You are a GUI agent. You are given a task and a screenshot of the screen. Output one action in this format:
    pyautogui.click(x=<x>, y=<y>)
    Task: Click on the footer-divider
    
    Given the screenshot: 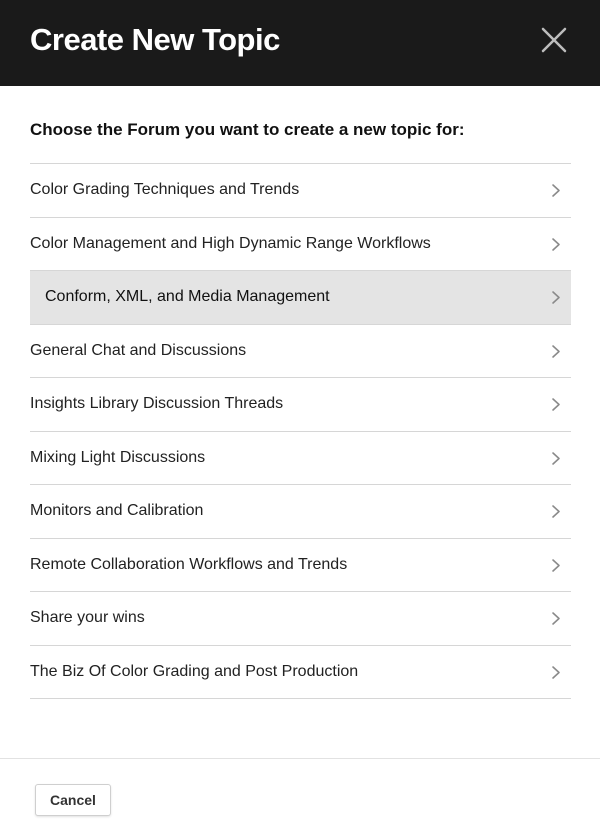 What is the action you would take?
    pyautogui.click(x=300, y=758)
    